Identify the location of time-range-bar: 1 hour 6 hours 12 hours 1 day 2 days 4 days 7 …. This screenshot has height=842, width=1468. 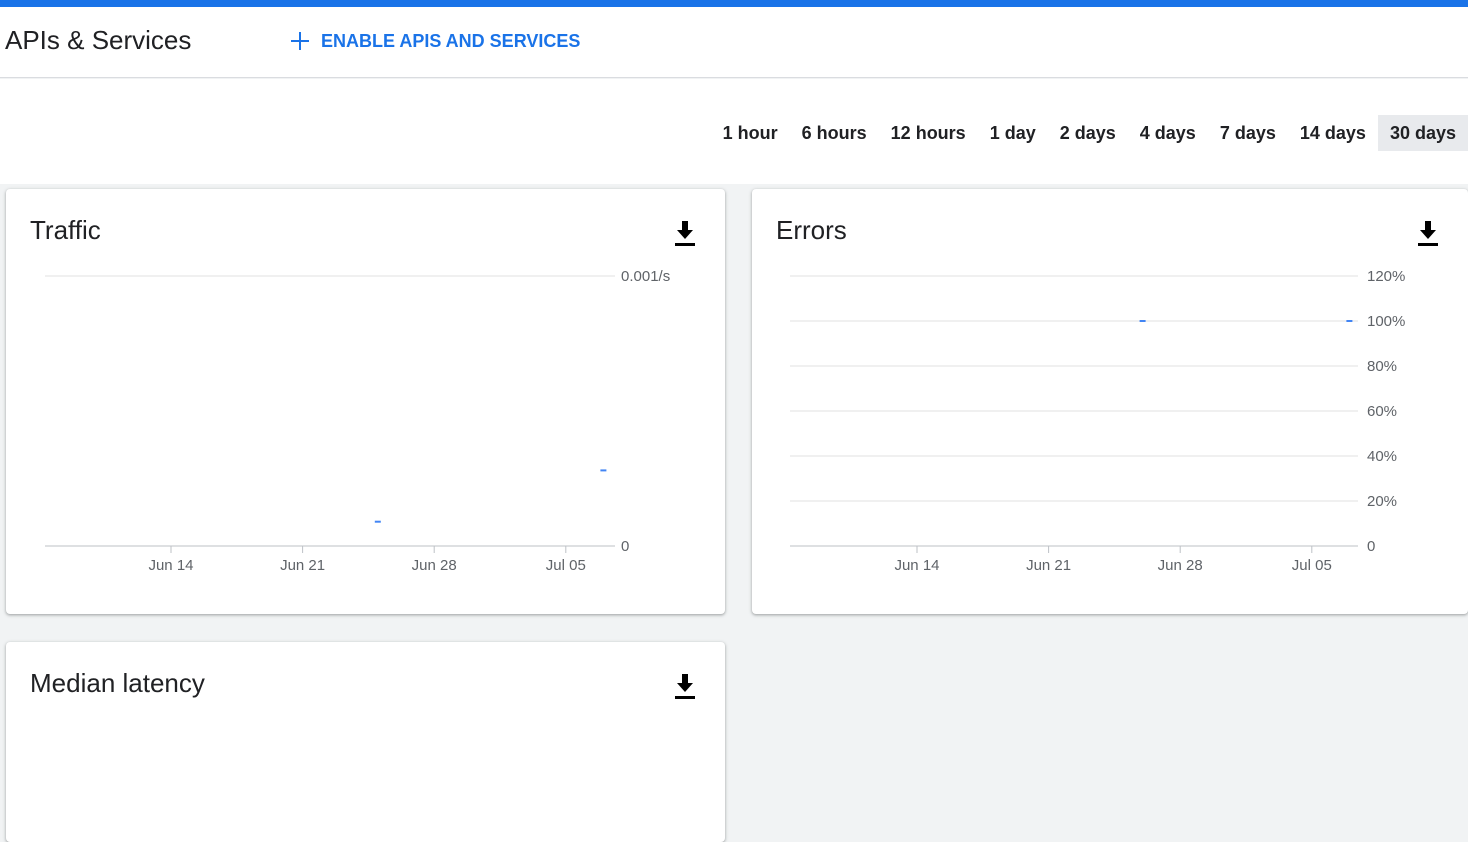
(734, 131).